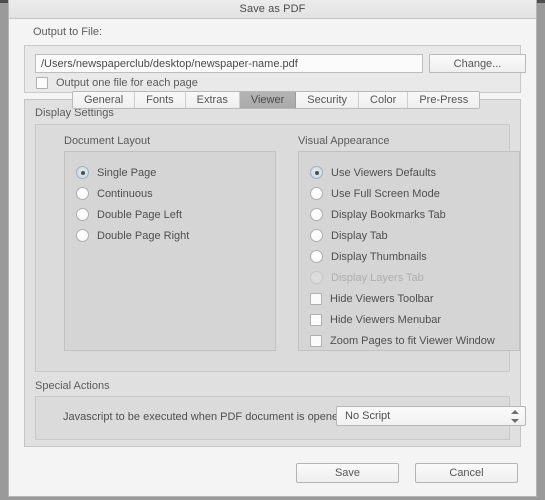  I want to click on document-layout-options: Single Page Continuous Double Page Left, so click(132, 204).